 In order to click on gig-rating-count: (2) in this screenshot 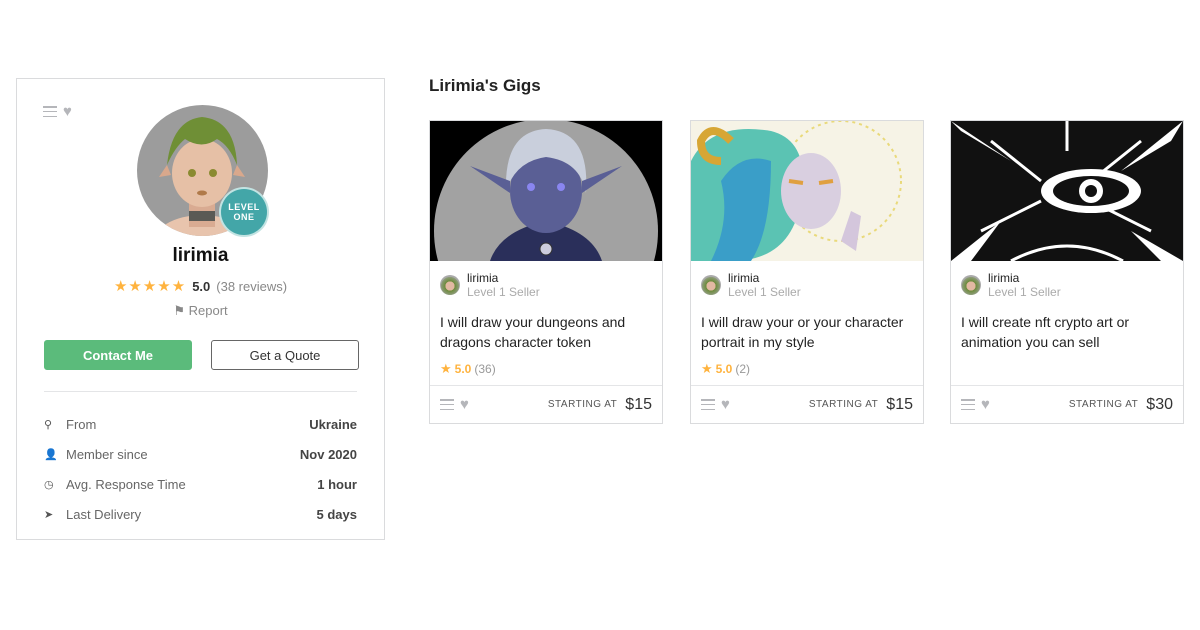, I will do `click(743, 369)`.